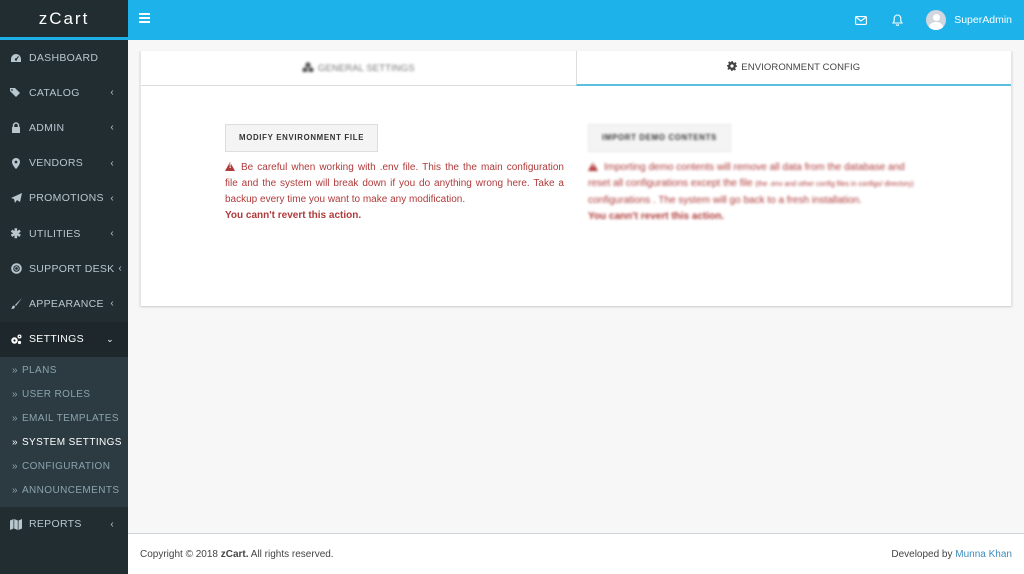 The width and height of the screenshot is (1024, 574). I want to click on sidebar-subitem-announcements: » ANNOUNCEMENTS, so click(64, 491).